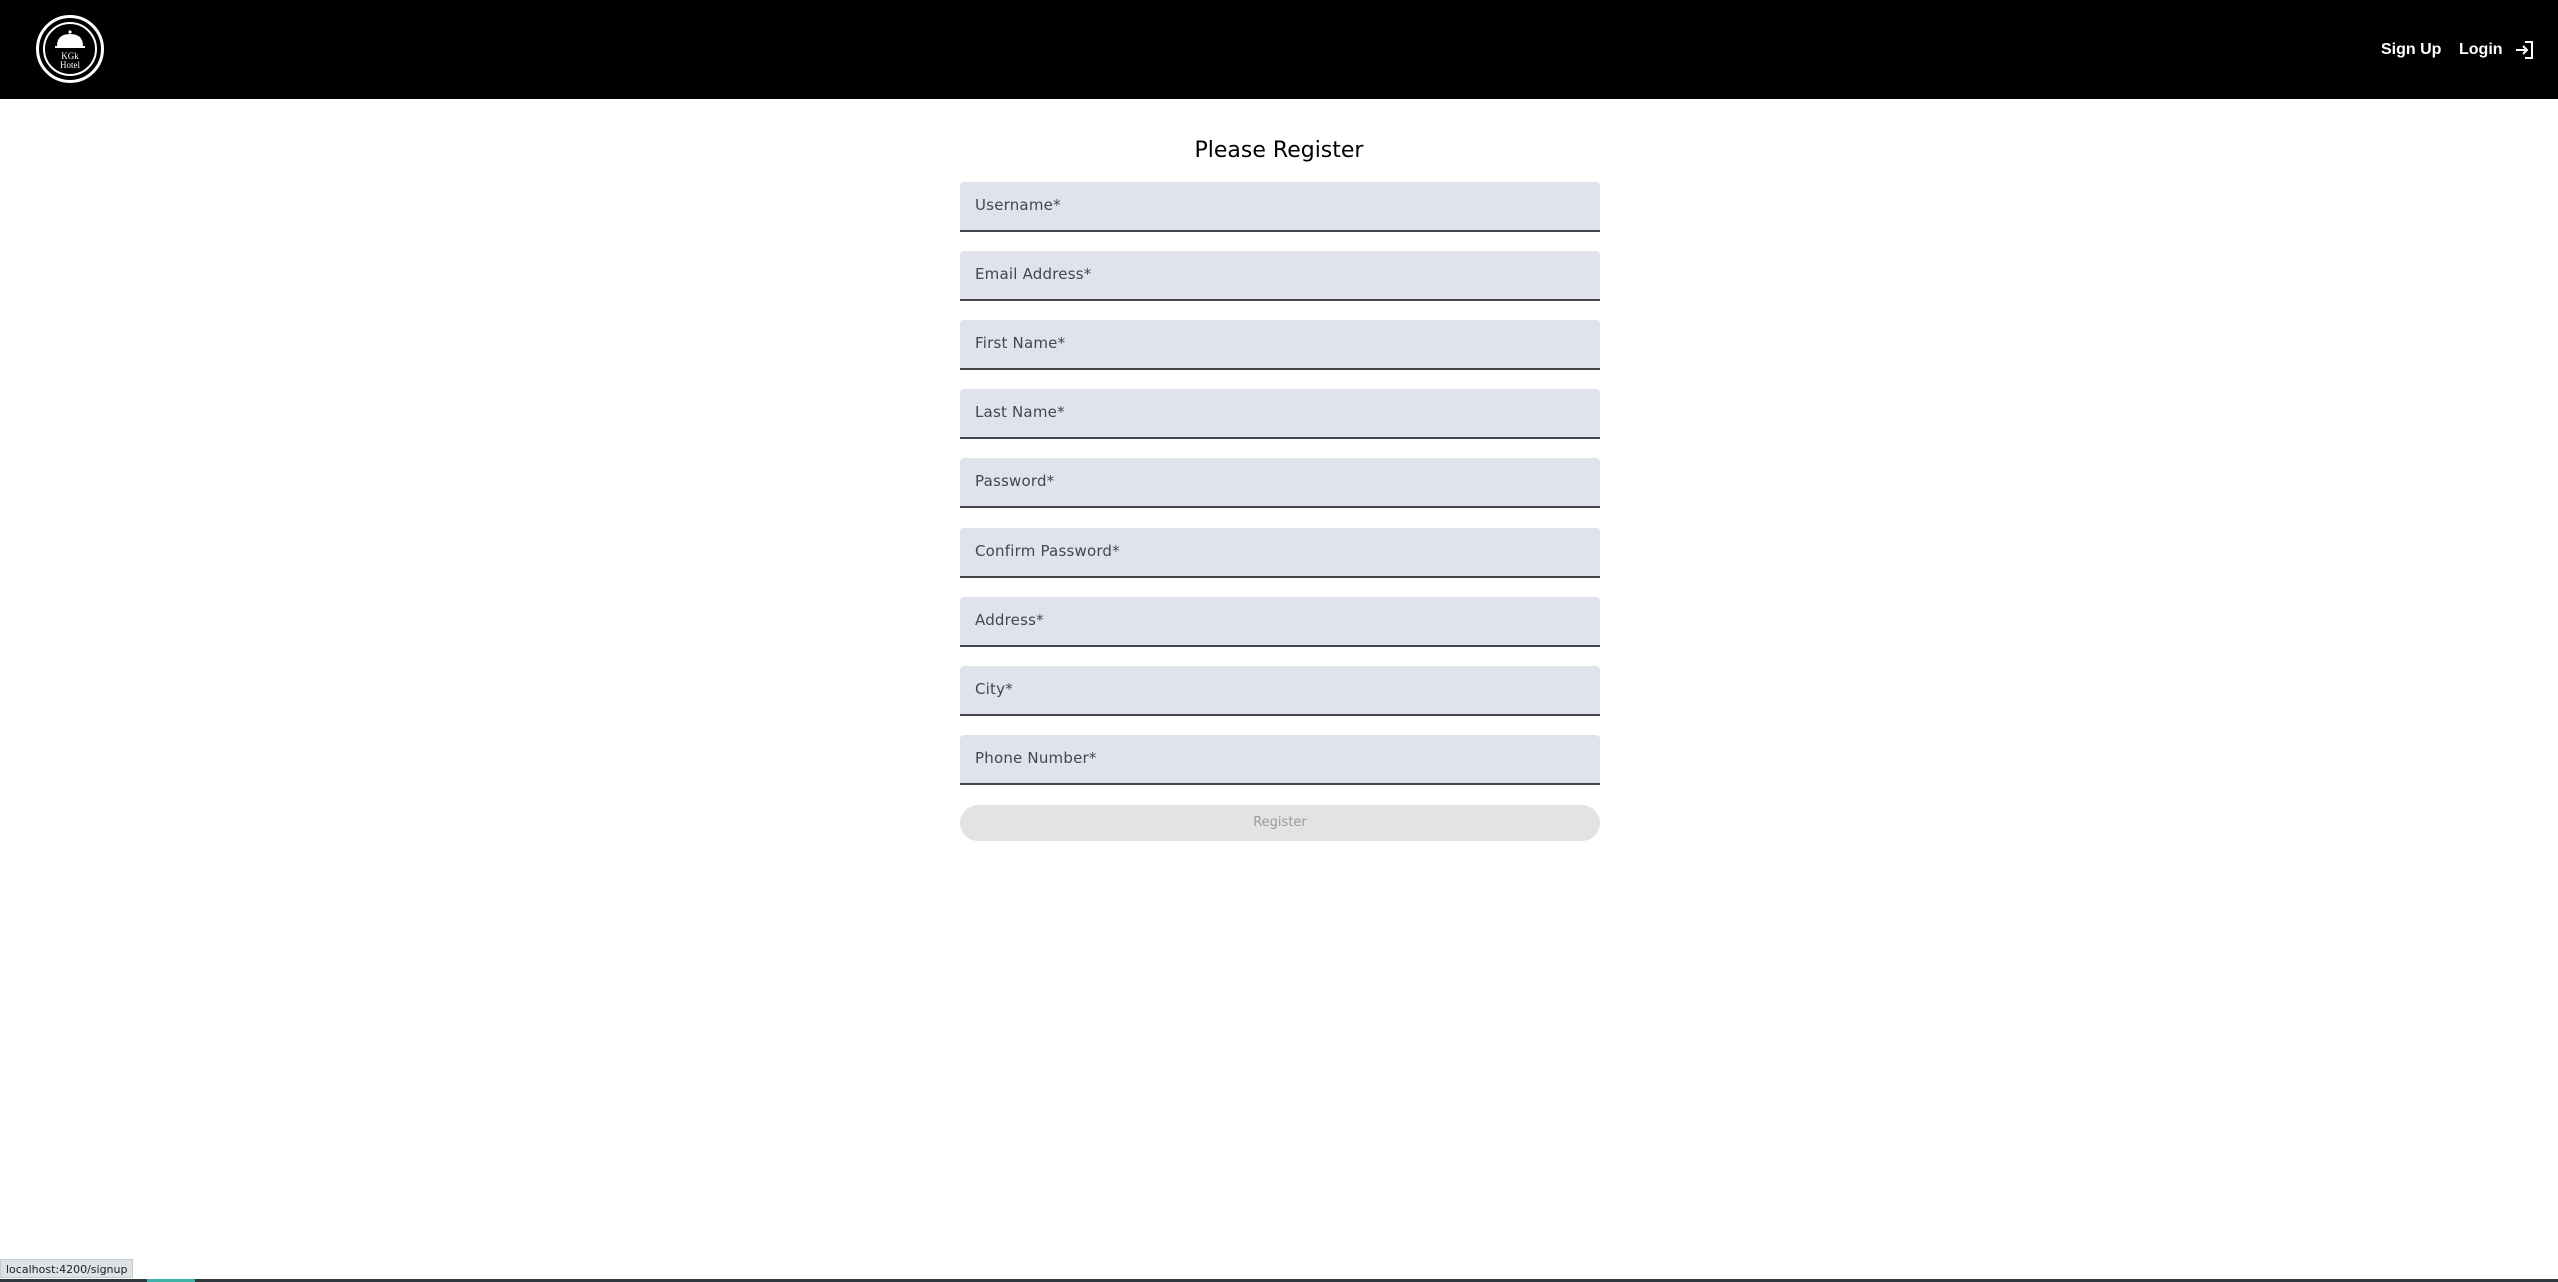  What do you see at coordinates (1033, 274) in the screenshot?
I see `email-label: Email Address*` at bounding box center [1033, 274].